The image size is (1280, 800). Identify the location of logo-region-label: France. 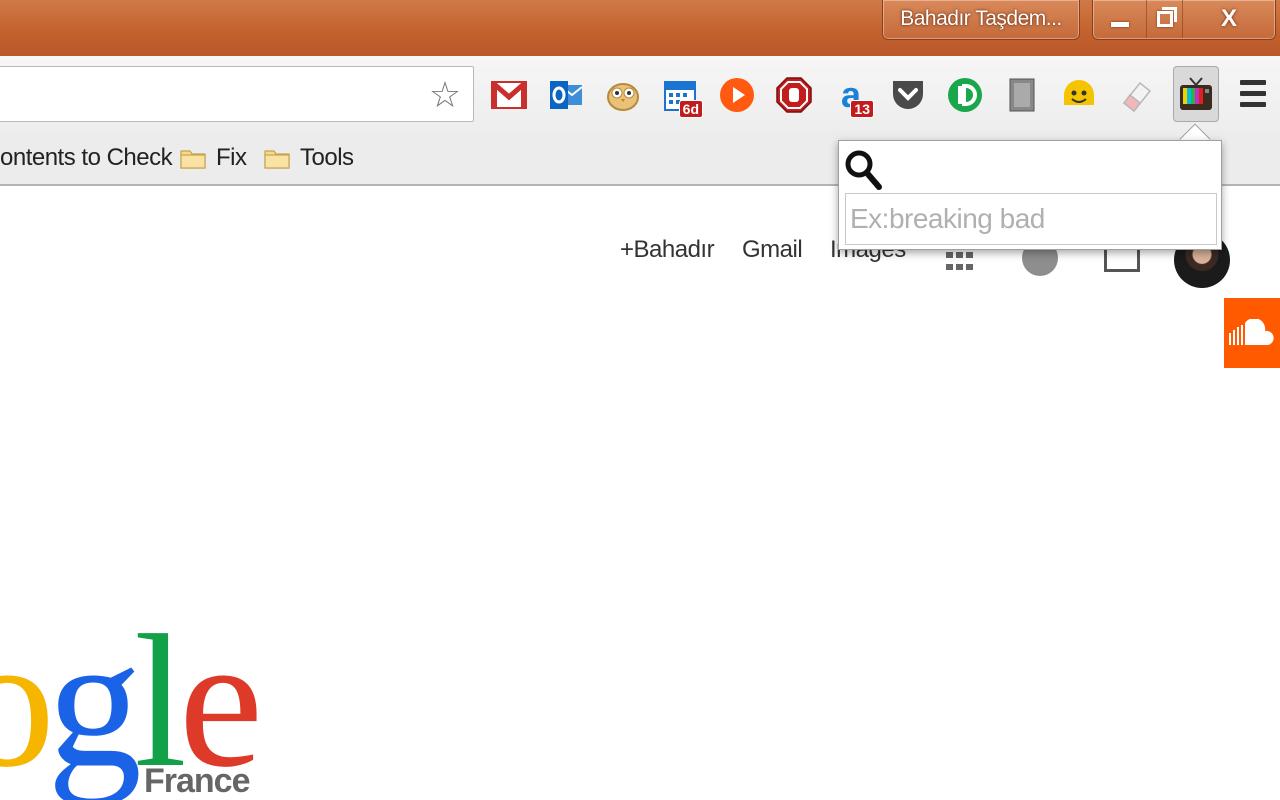
(197, 781).